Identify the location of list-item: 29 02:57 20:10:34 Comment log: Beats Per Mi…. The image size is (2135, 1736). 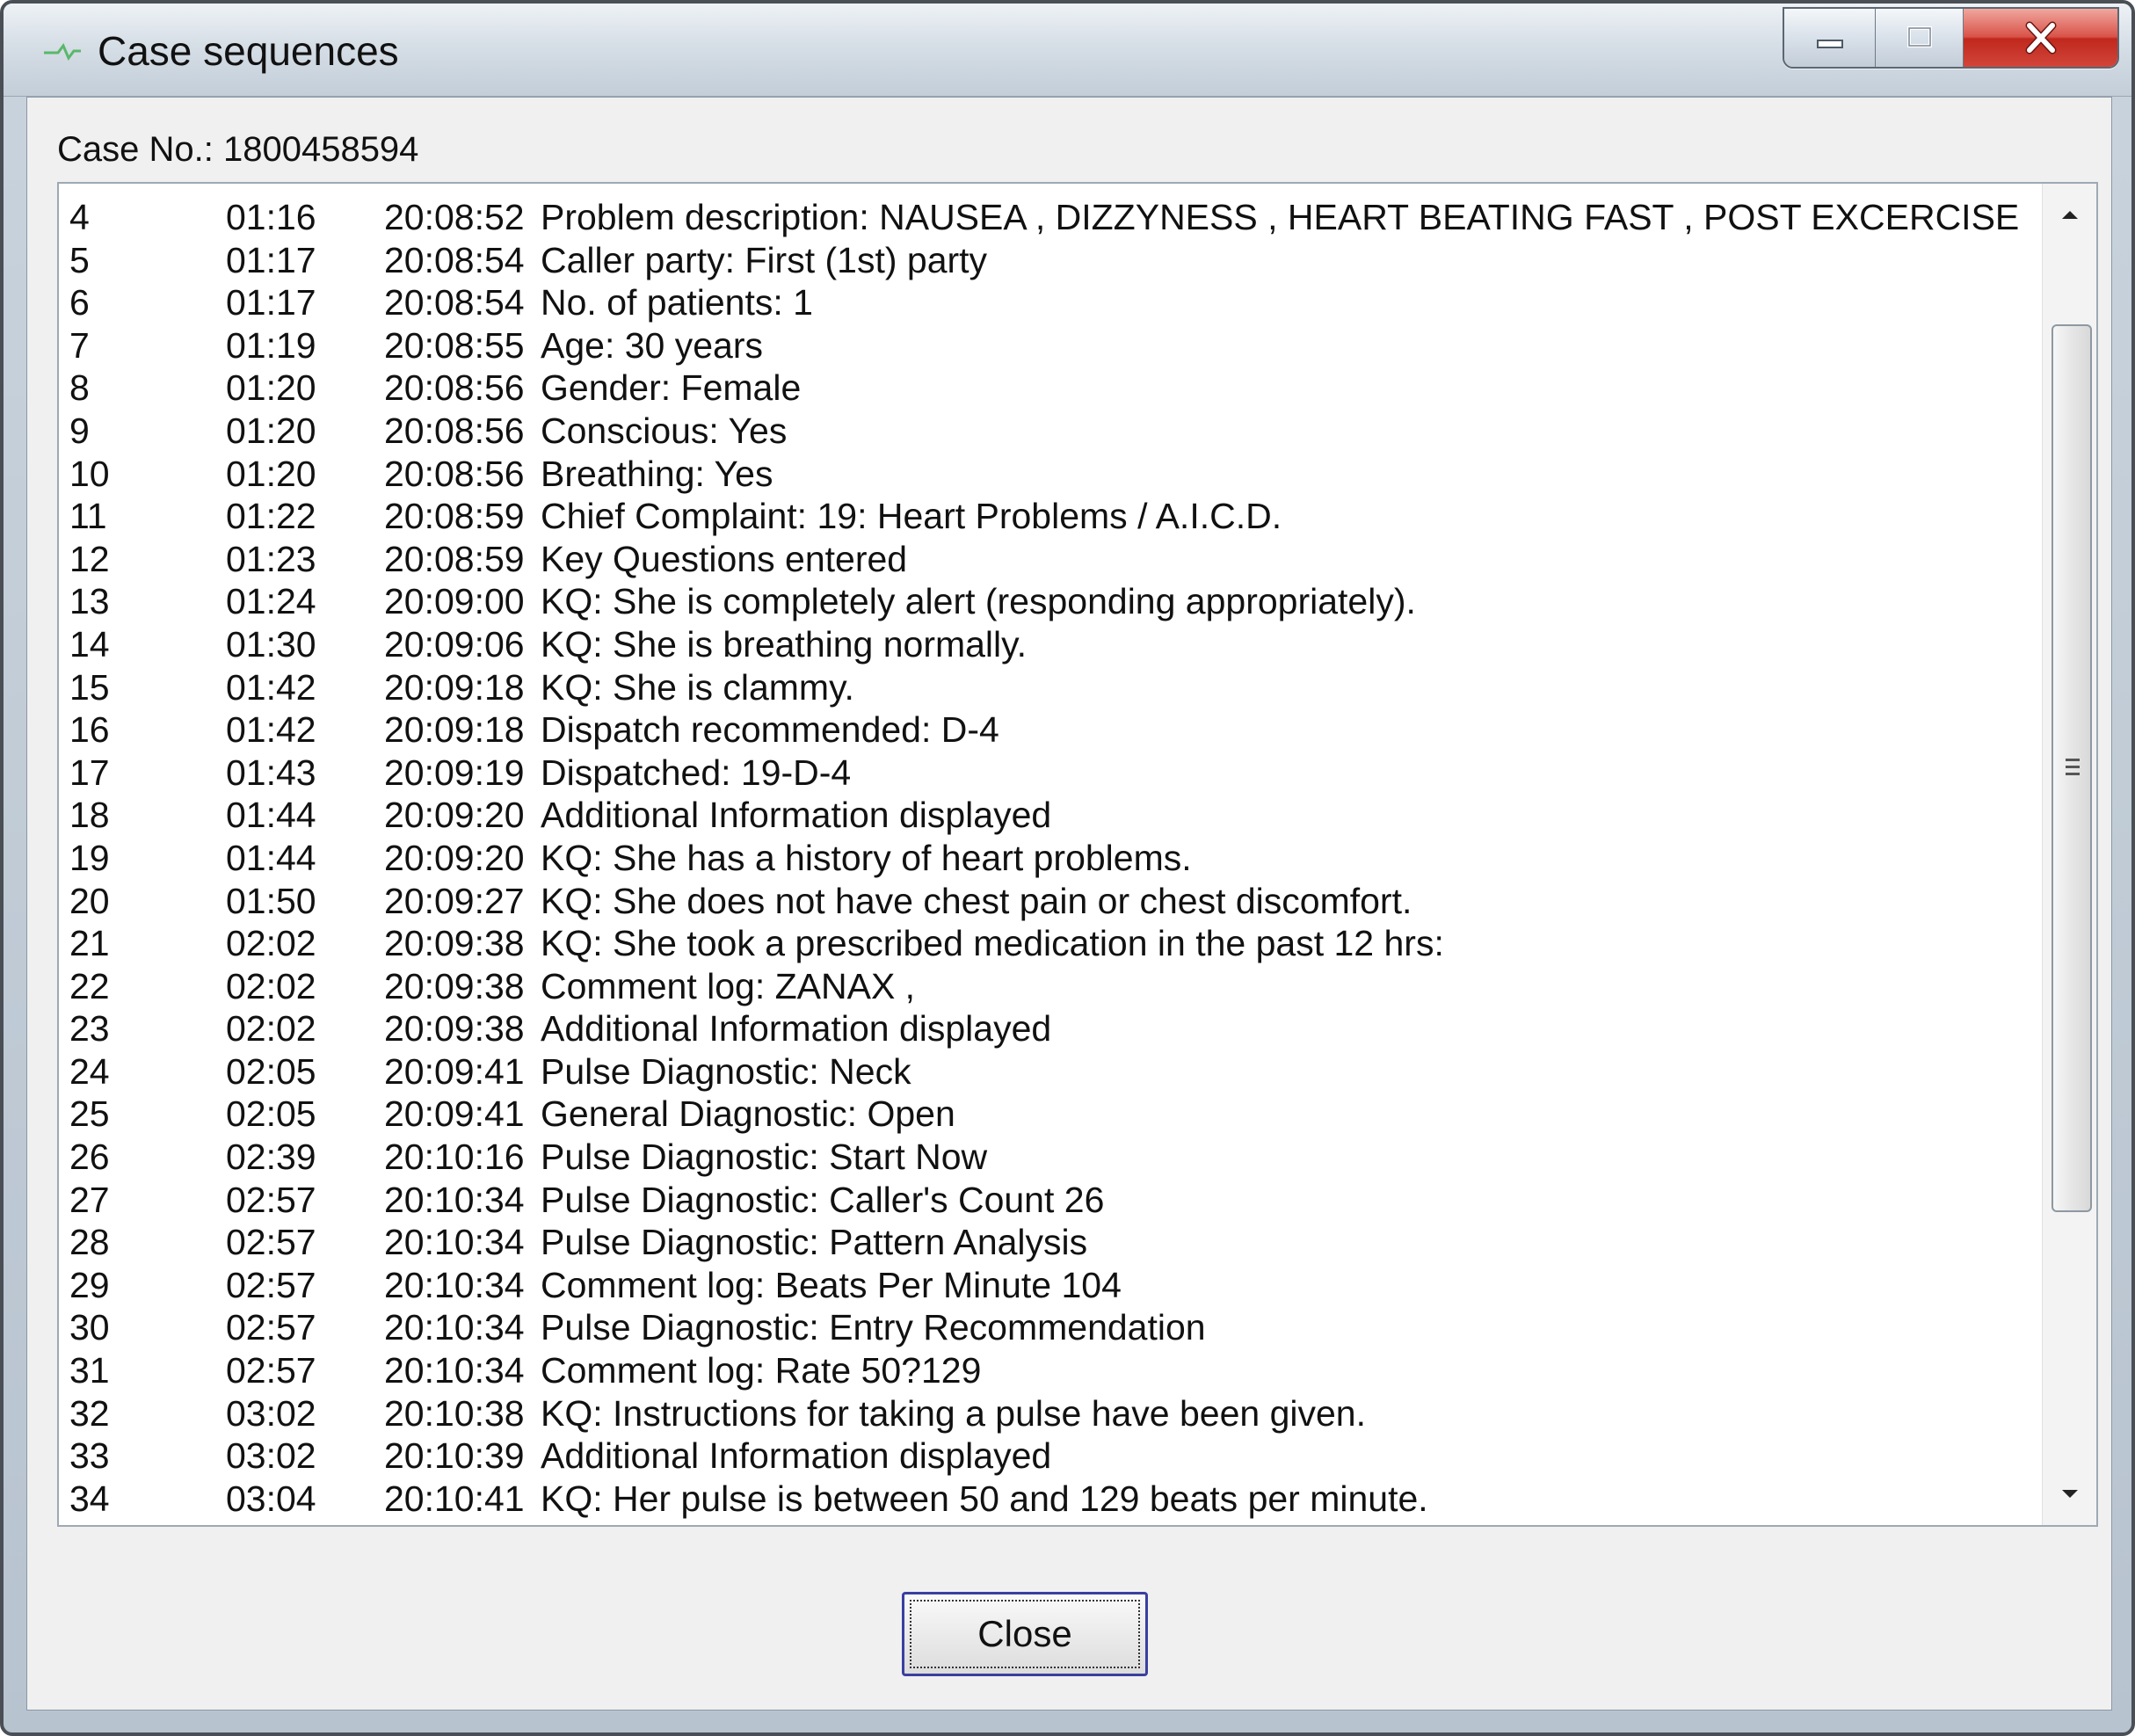
(1051, 1285).